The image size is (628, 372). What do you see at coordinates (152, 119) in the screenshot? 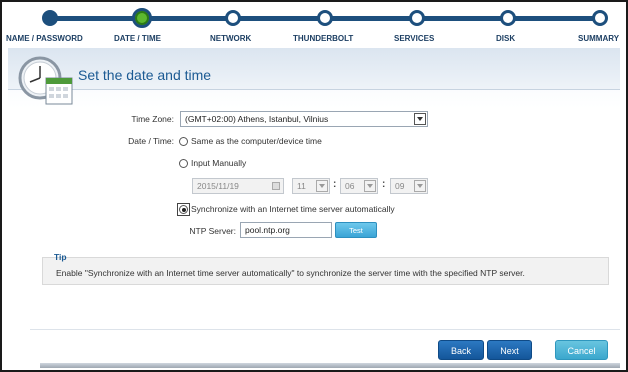
I see `time-zone-label: Time Zone:` at bounding box center [152, 119].